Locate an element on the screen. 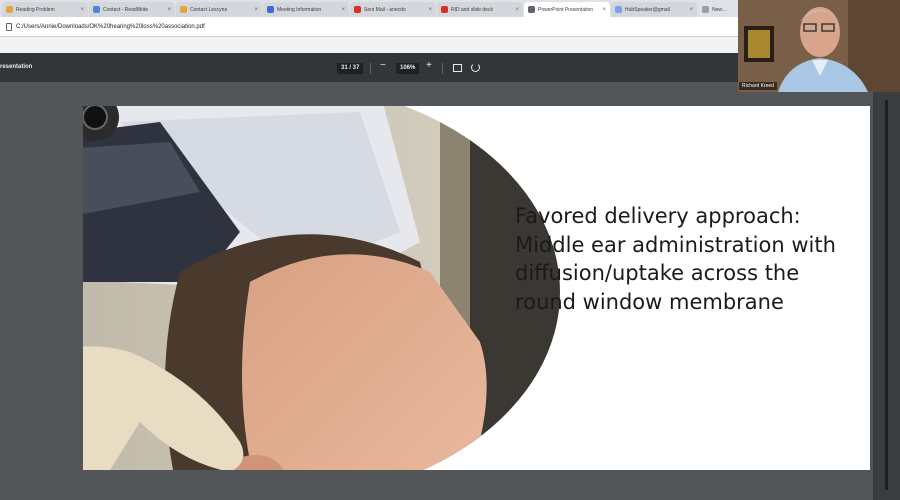 The width and height of the screenshot is (900, 500). browser-tab: Meeting Information × is located at coordinates (306, 9).